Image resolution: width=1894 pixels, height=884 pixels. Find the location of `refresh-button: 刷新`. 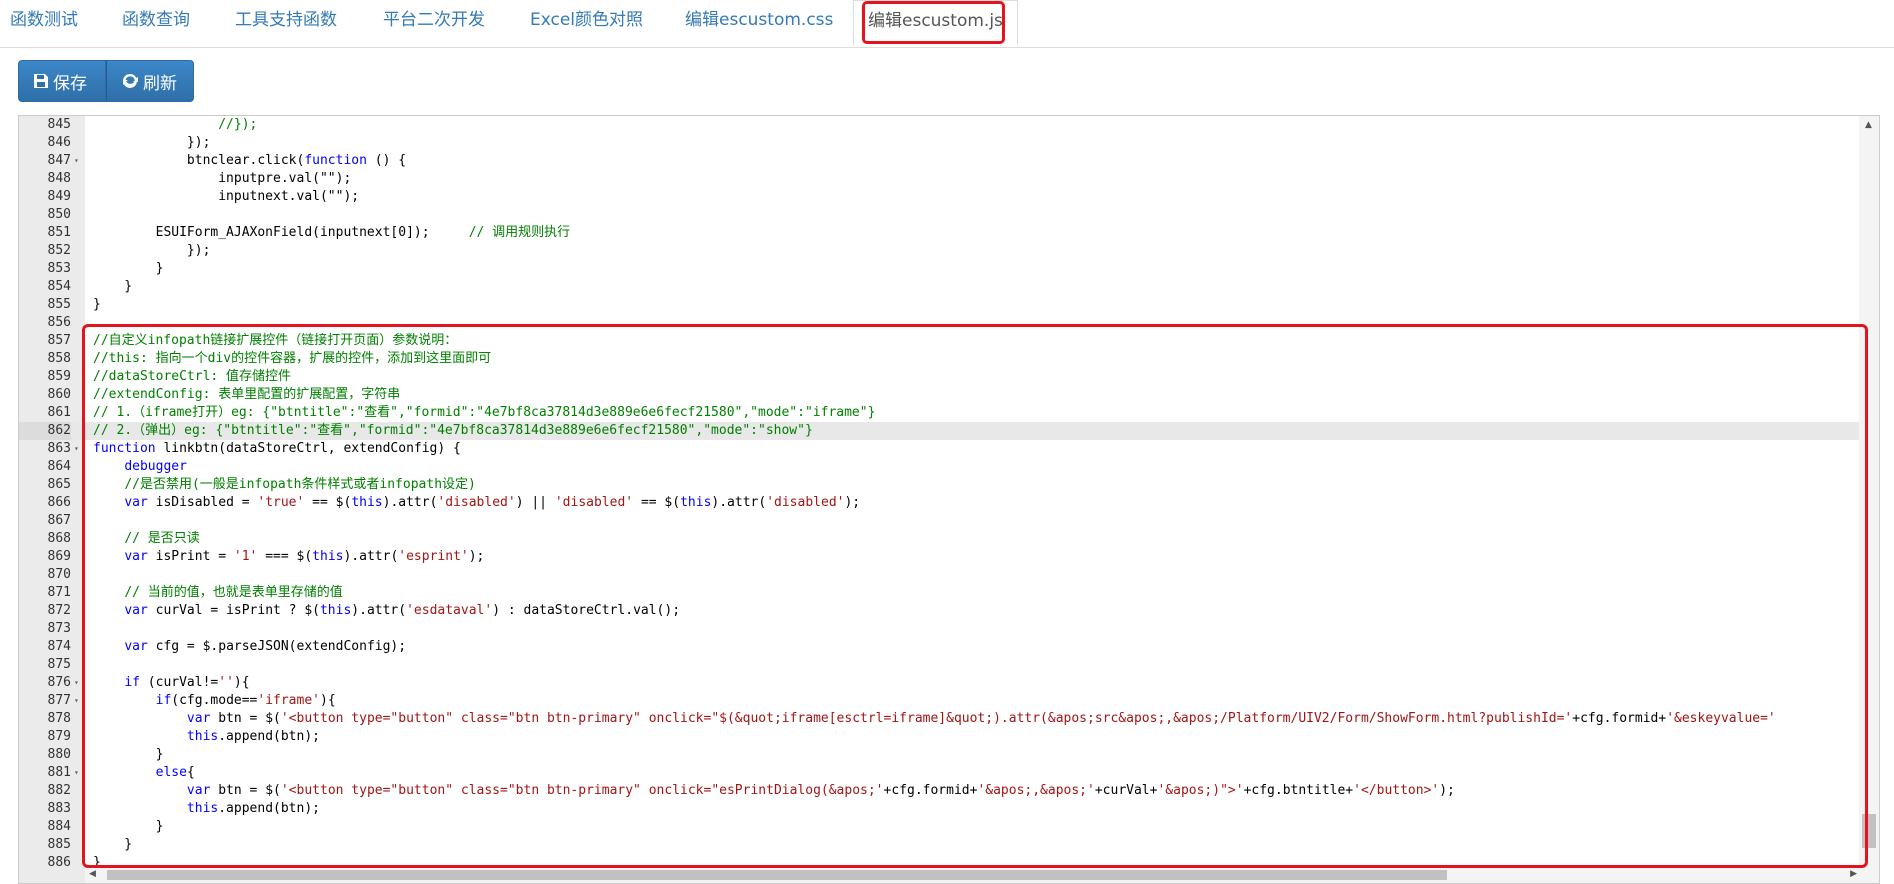

refresh-button: 刷新 is located at coordinates (150, 81).